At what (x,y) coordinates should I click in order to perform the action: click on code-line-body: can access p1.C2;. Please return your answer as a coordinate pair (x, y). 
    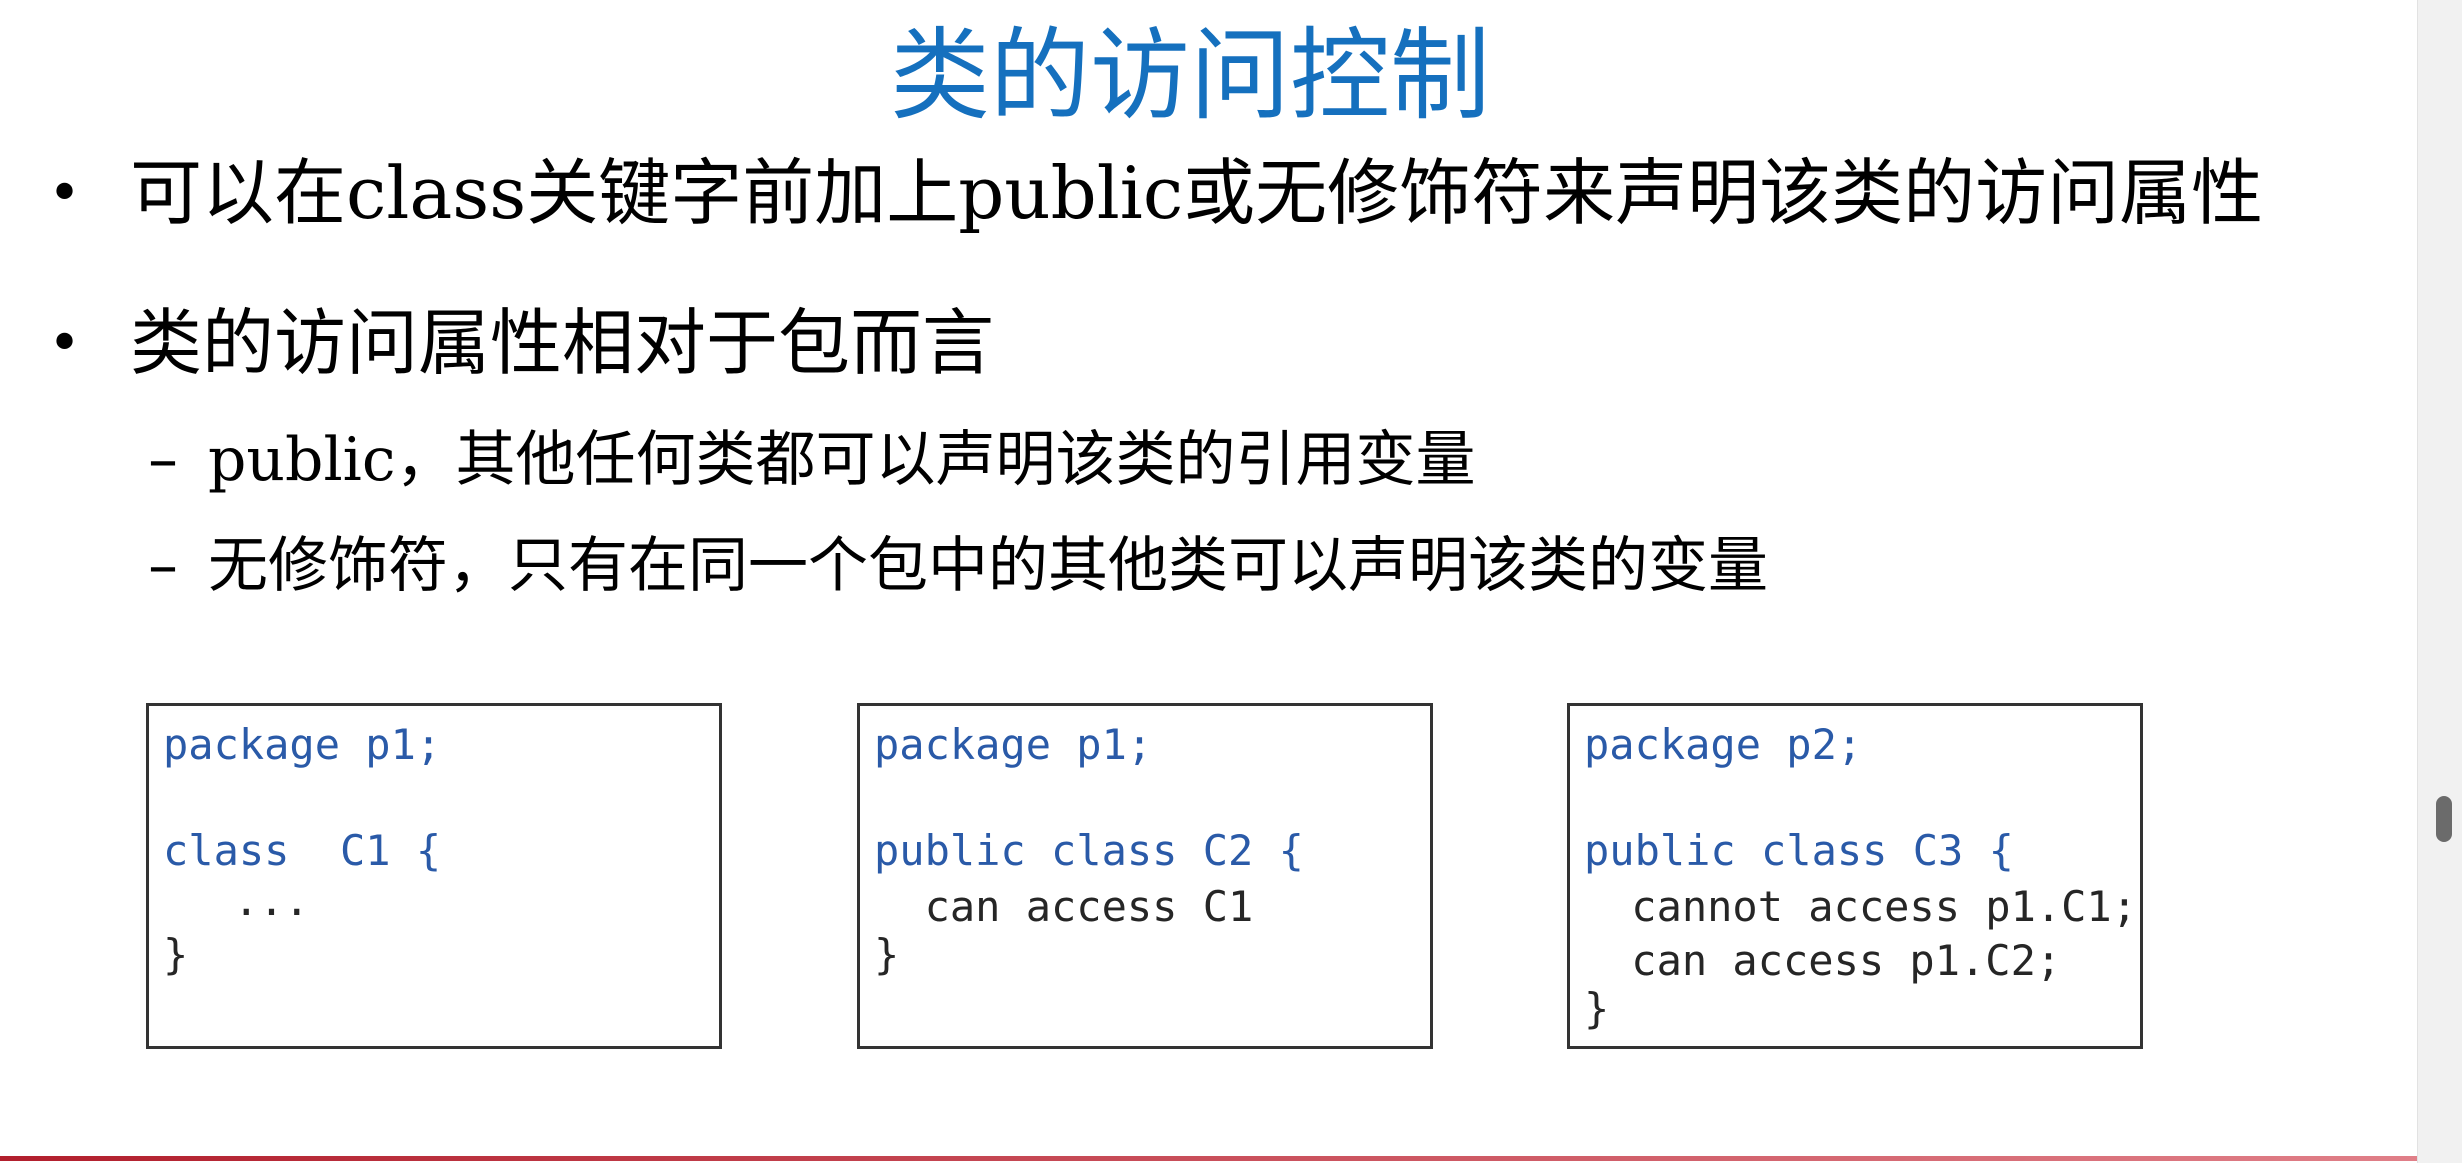
    Looking at the image, I should click on (1834, 960).